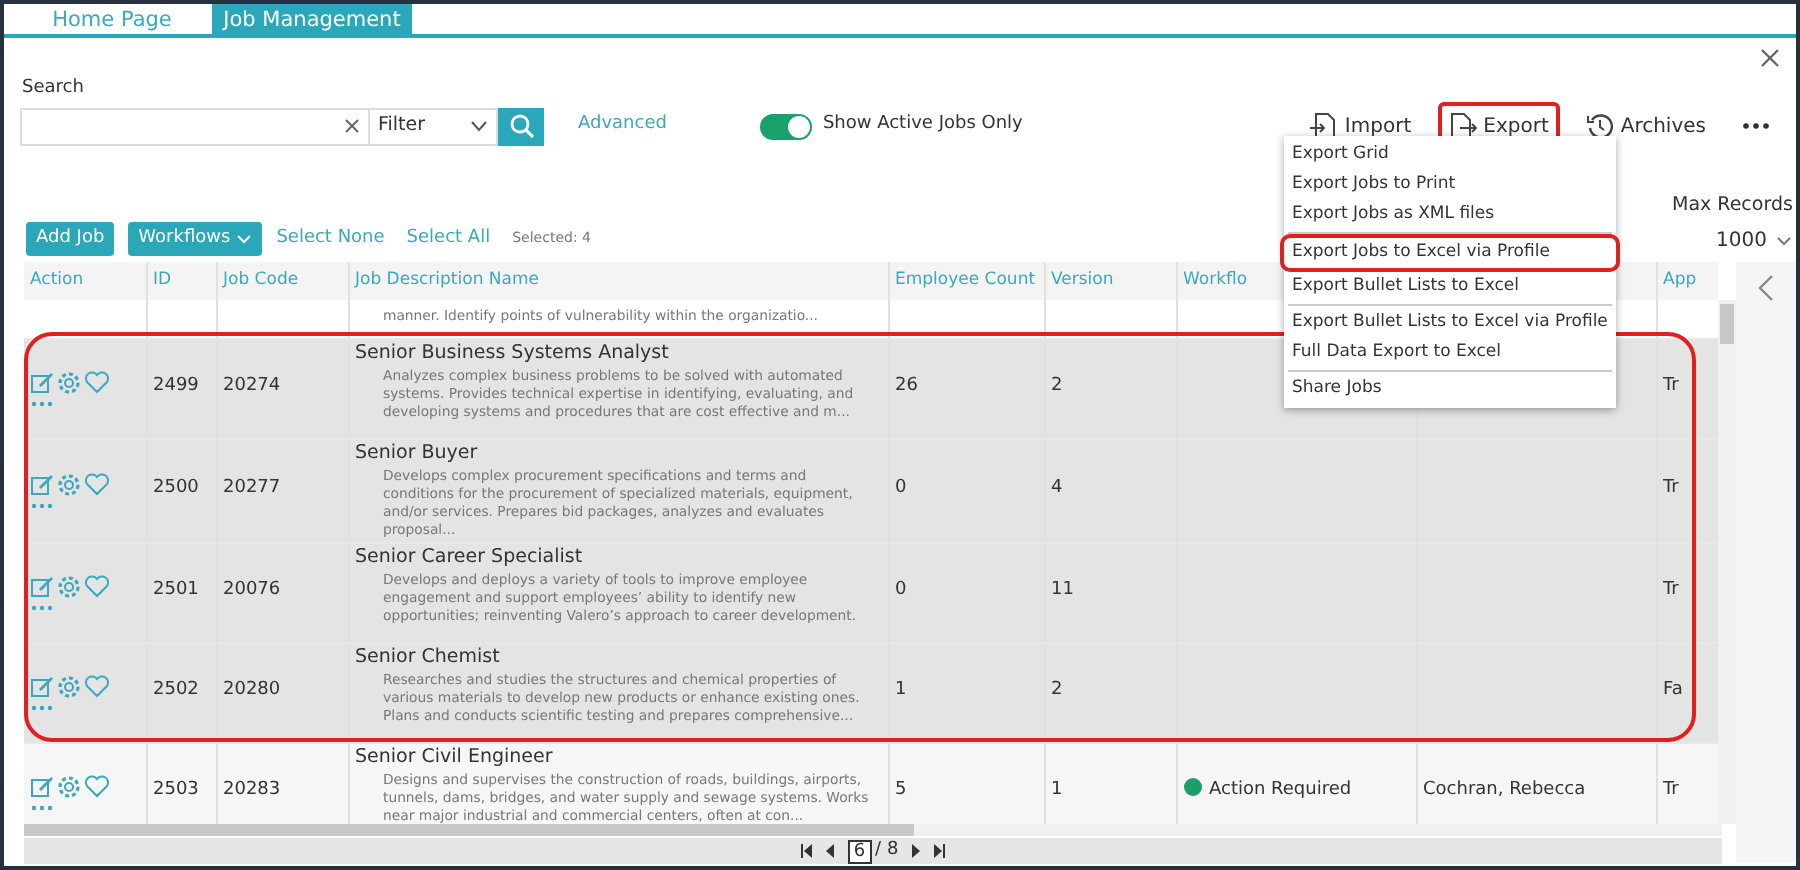 The width and height of the screenshot is (1800, 870). Describe the element at coordinates (176, 790) in the screenshot. I see `table-cell: 2503` at that location.